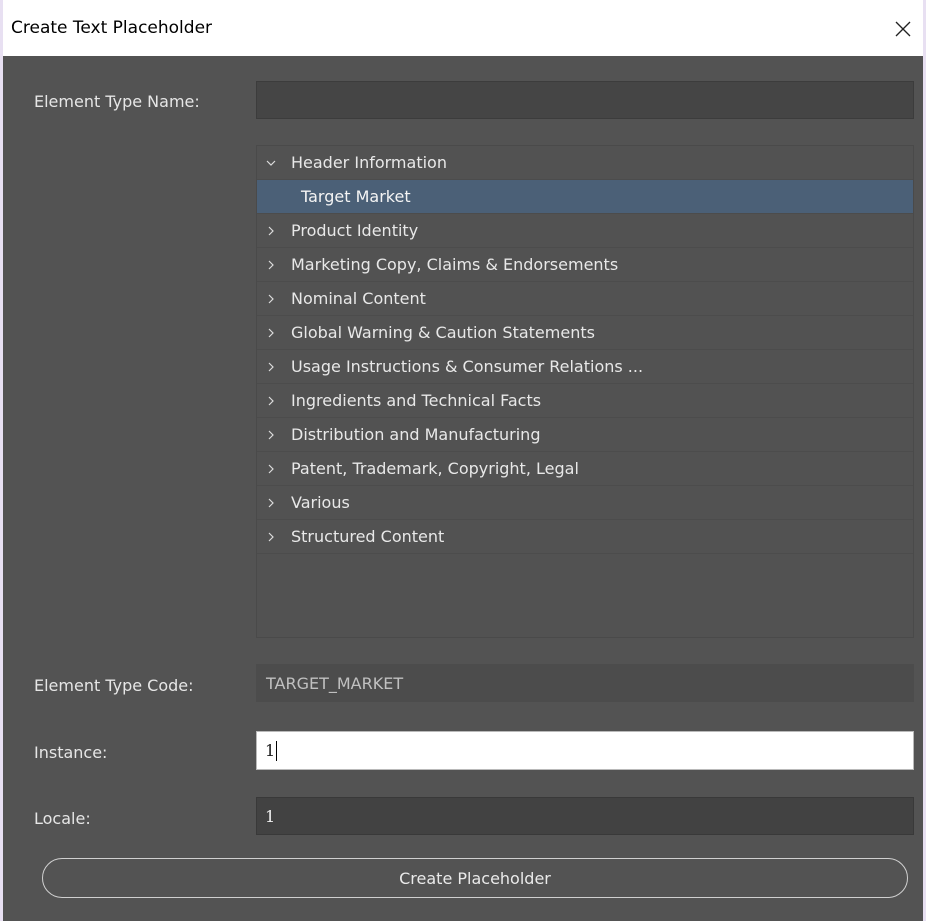 The height and width of the screenshot is (921, 926). I want to click on locale-input: 1, so click(585, 816).